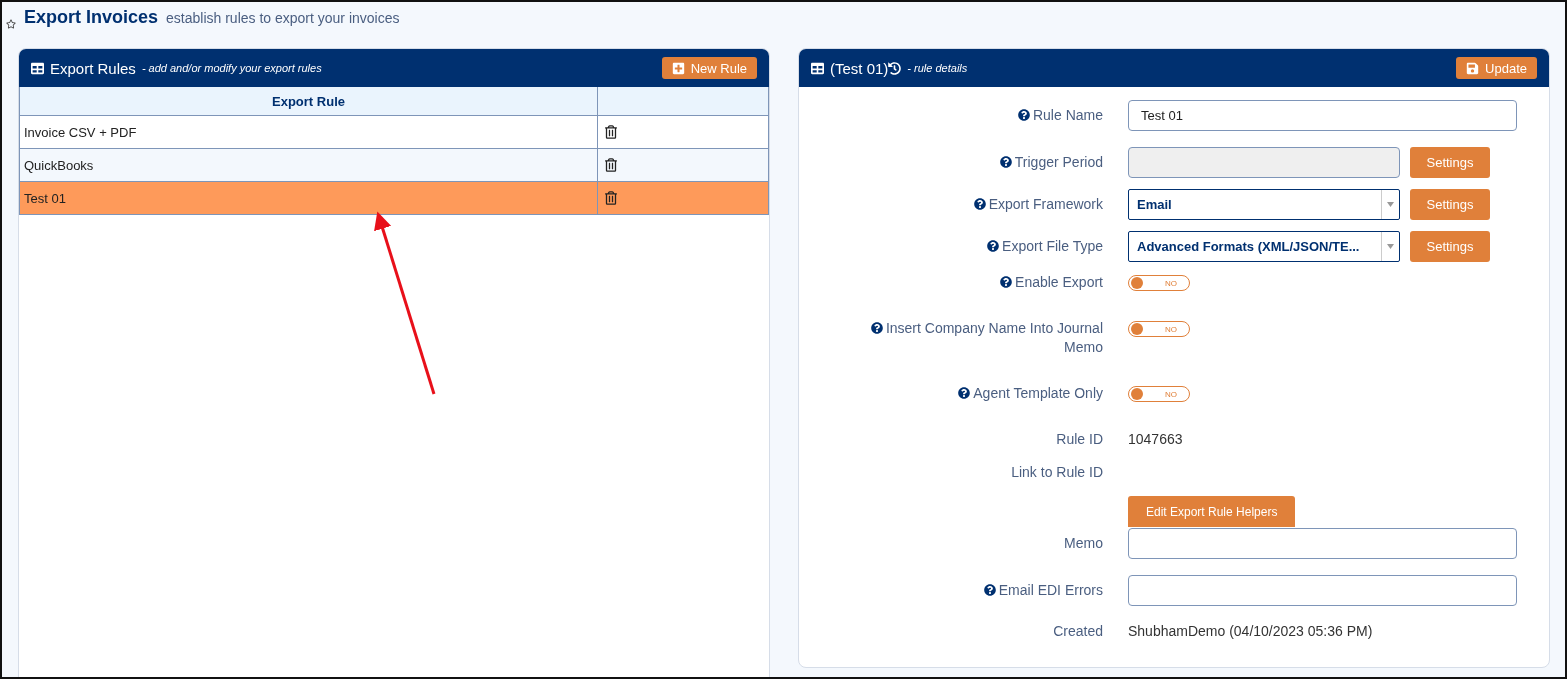  I want to click on column-header: Export Rule, so click(308, 101).